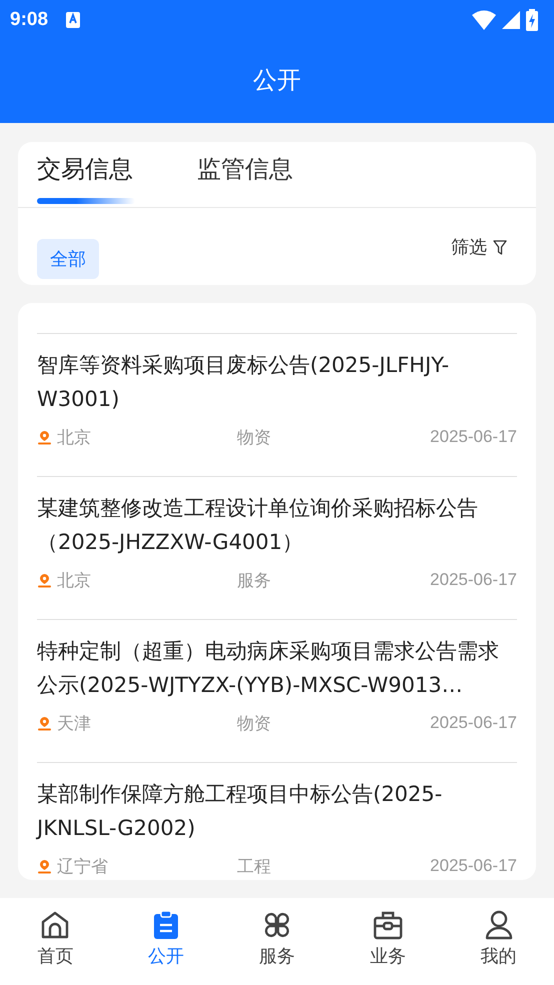  I want to click on tab: 交易信息, so click(86, 180).